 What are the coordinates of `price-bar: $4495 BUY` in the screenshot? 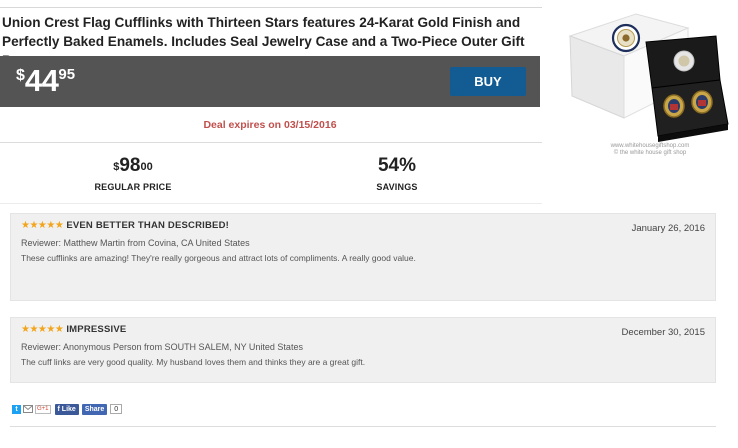 It's located at (270, 81).